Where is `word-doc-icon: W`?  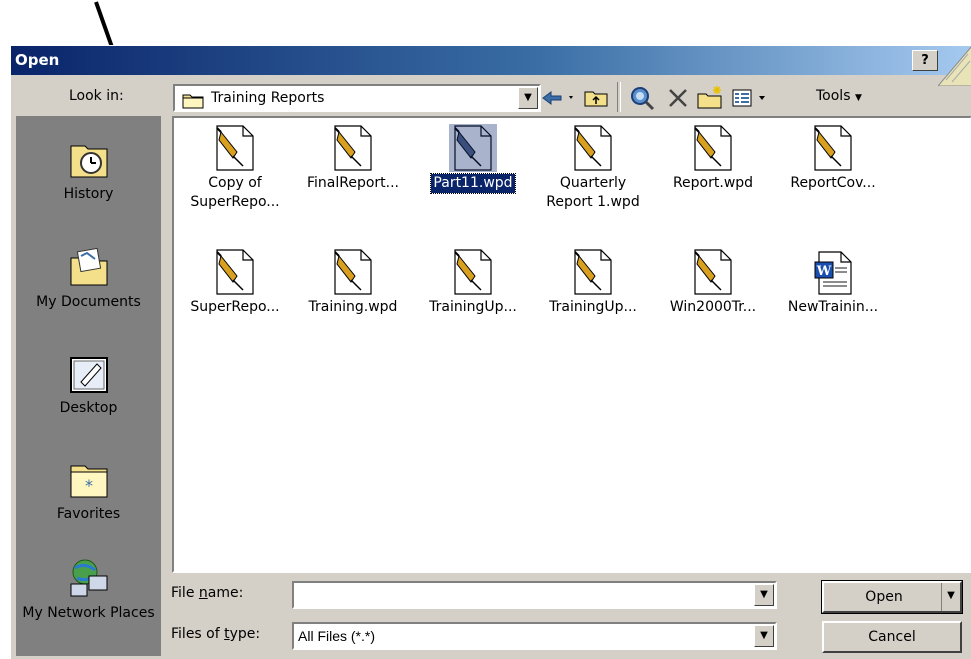
word-doc-icon: W is located at coordinates (833, 272).